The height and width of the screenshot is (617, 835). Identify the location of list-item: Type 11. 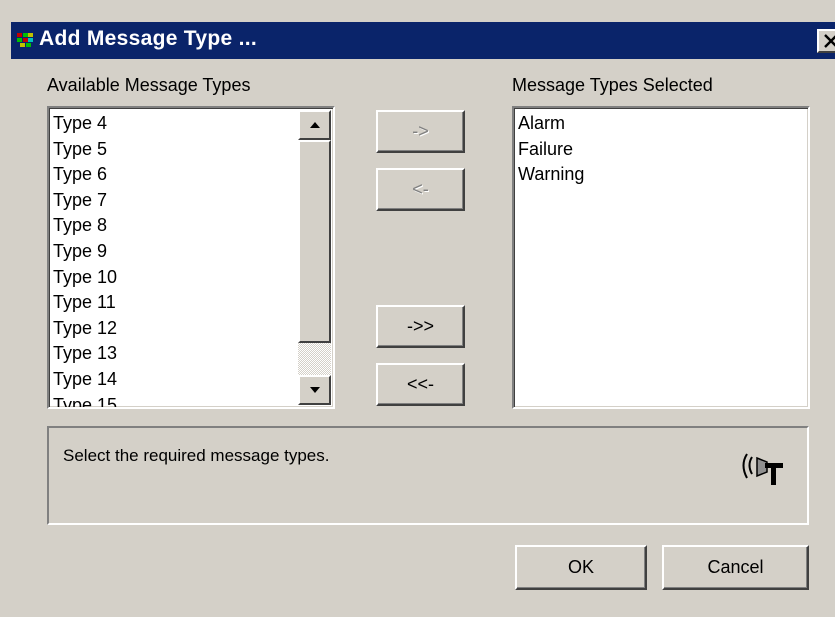
(191, 303).